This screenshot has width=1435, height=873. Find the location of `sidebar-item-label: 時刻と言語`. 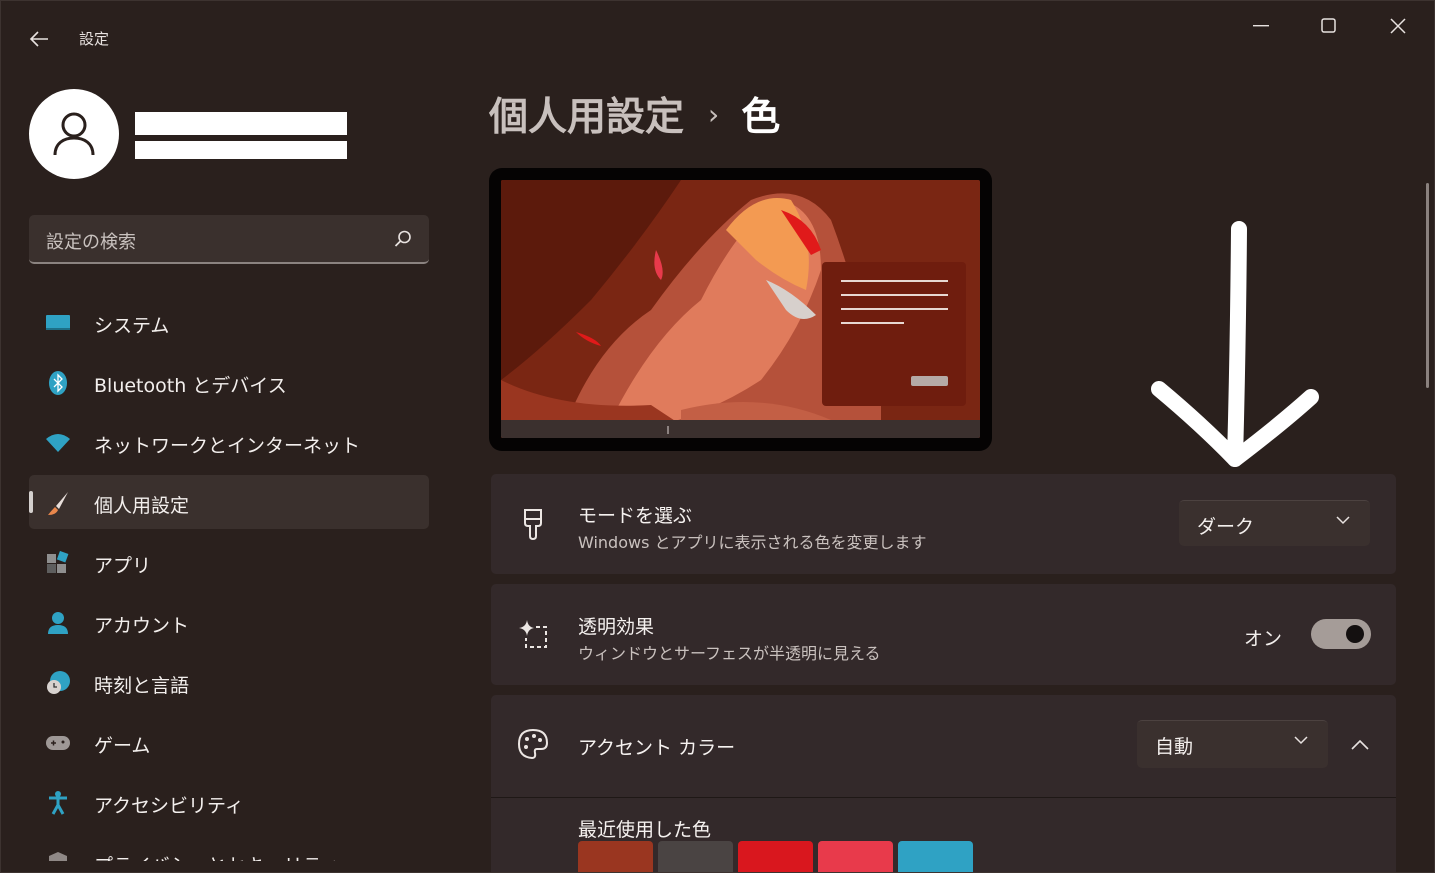

sidebar-item-label: 時刻と言語 is located at coordinates (142, 686).